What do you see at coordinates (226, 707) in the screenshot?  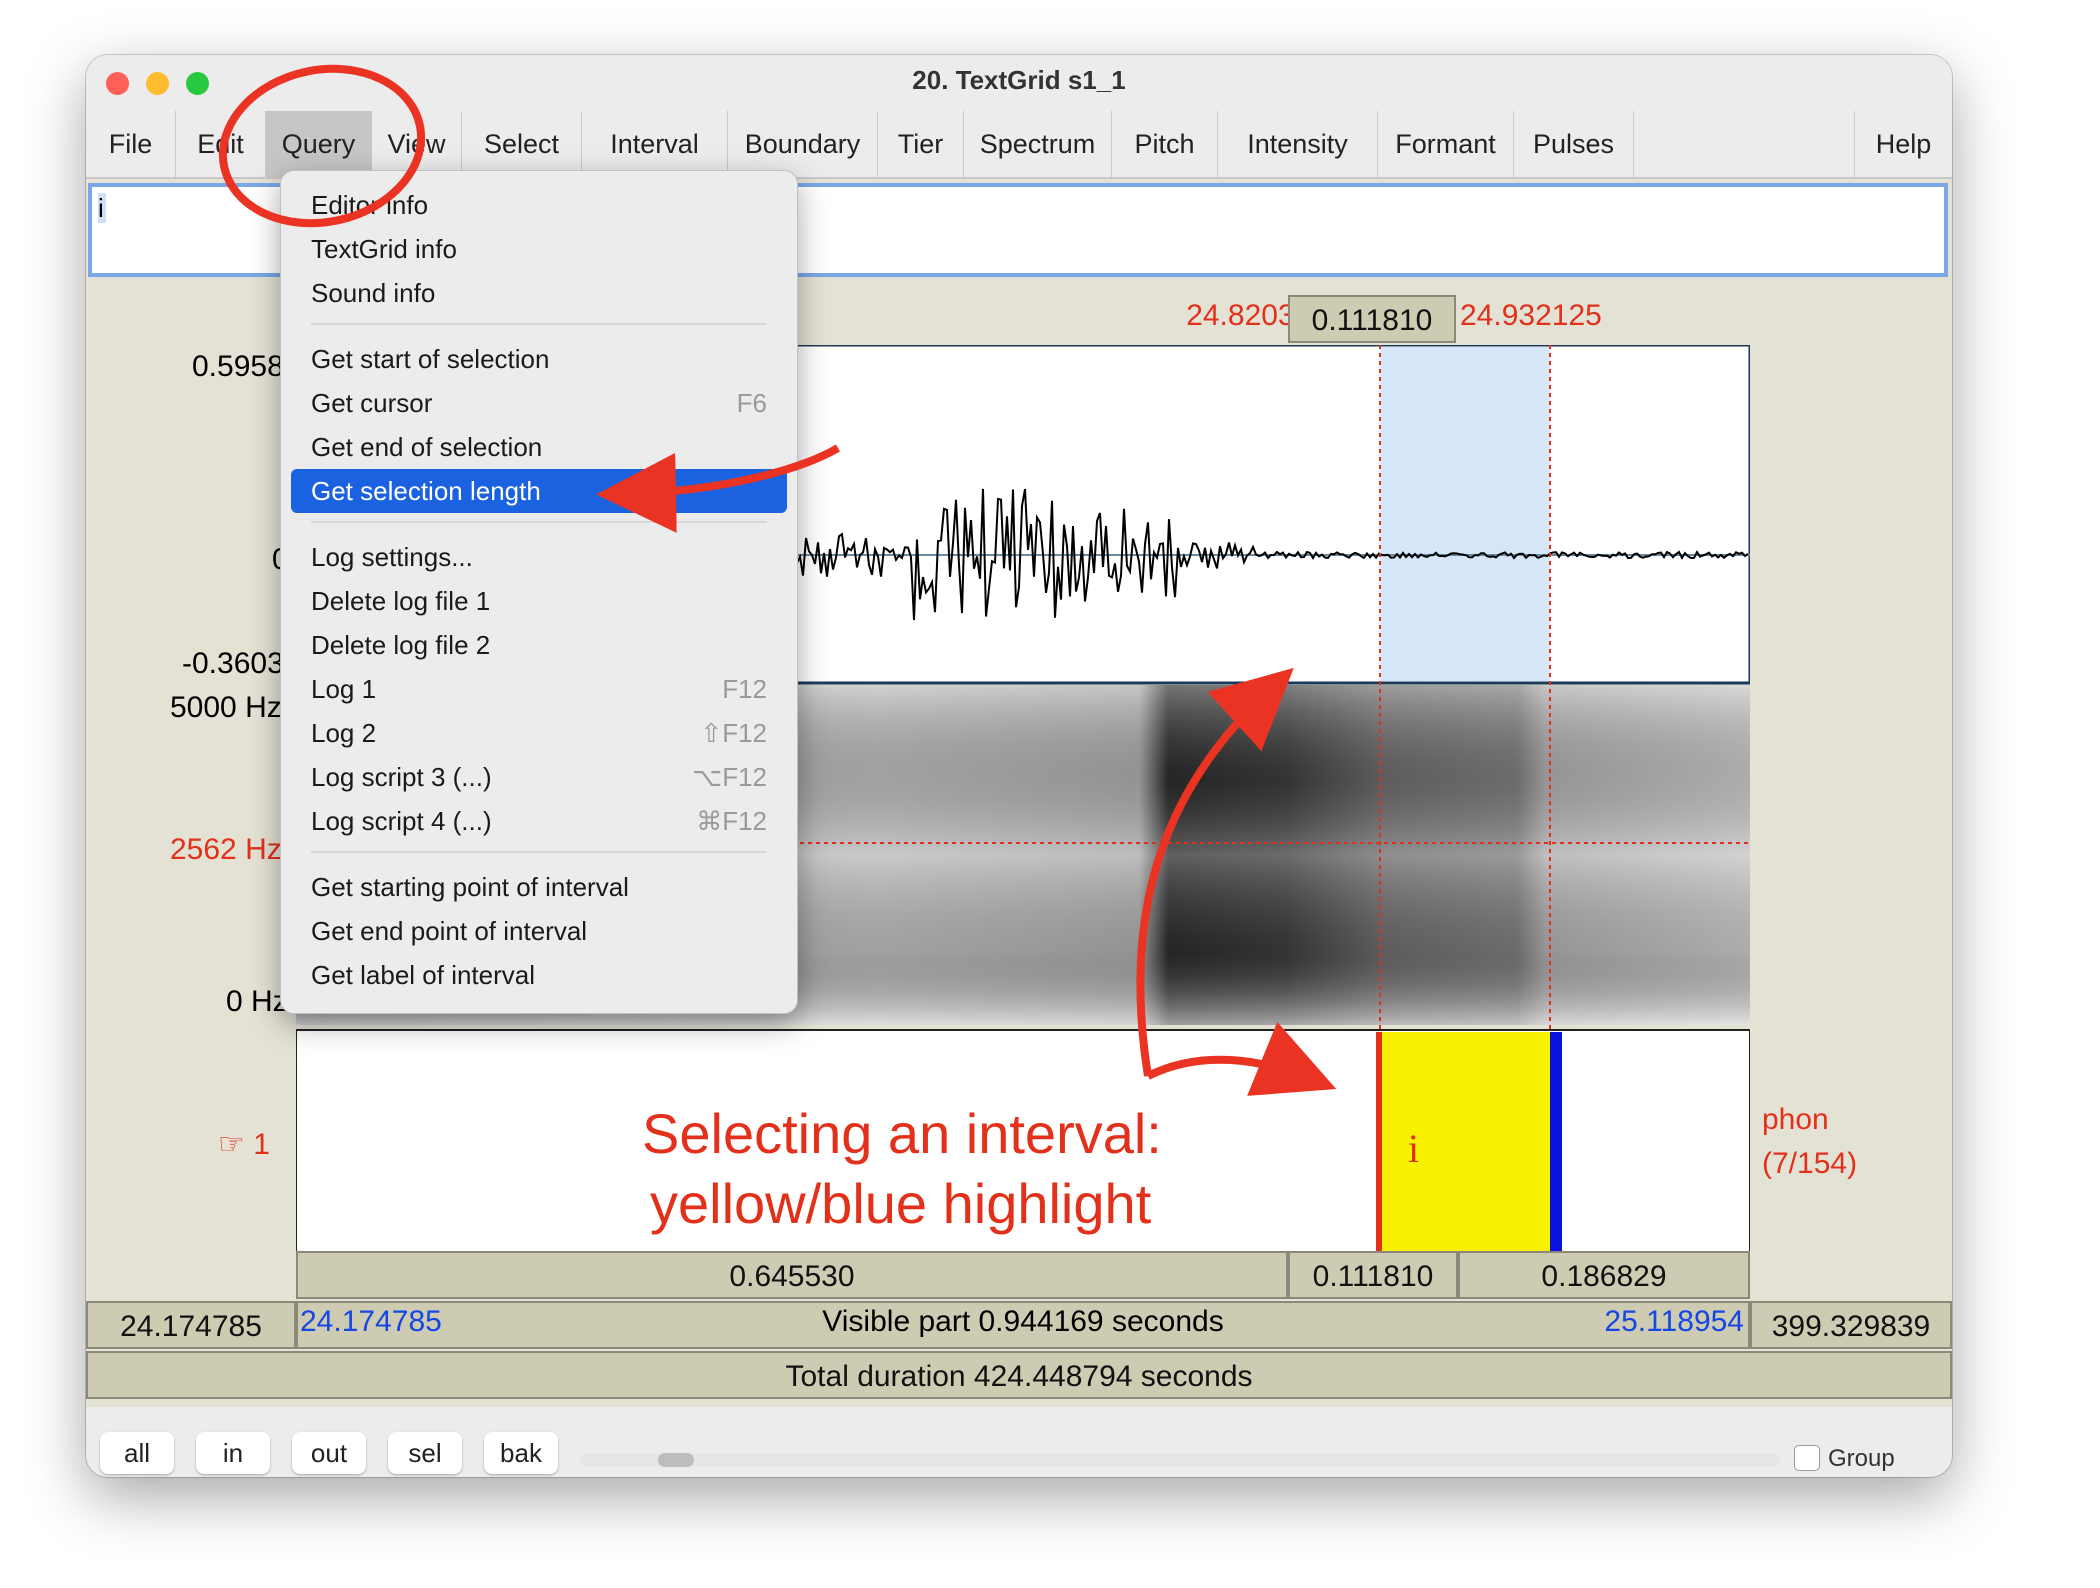 I see `spectrogram-top-label: 5000 Hz` at bounding box center [226, 707].